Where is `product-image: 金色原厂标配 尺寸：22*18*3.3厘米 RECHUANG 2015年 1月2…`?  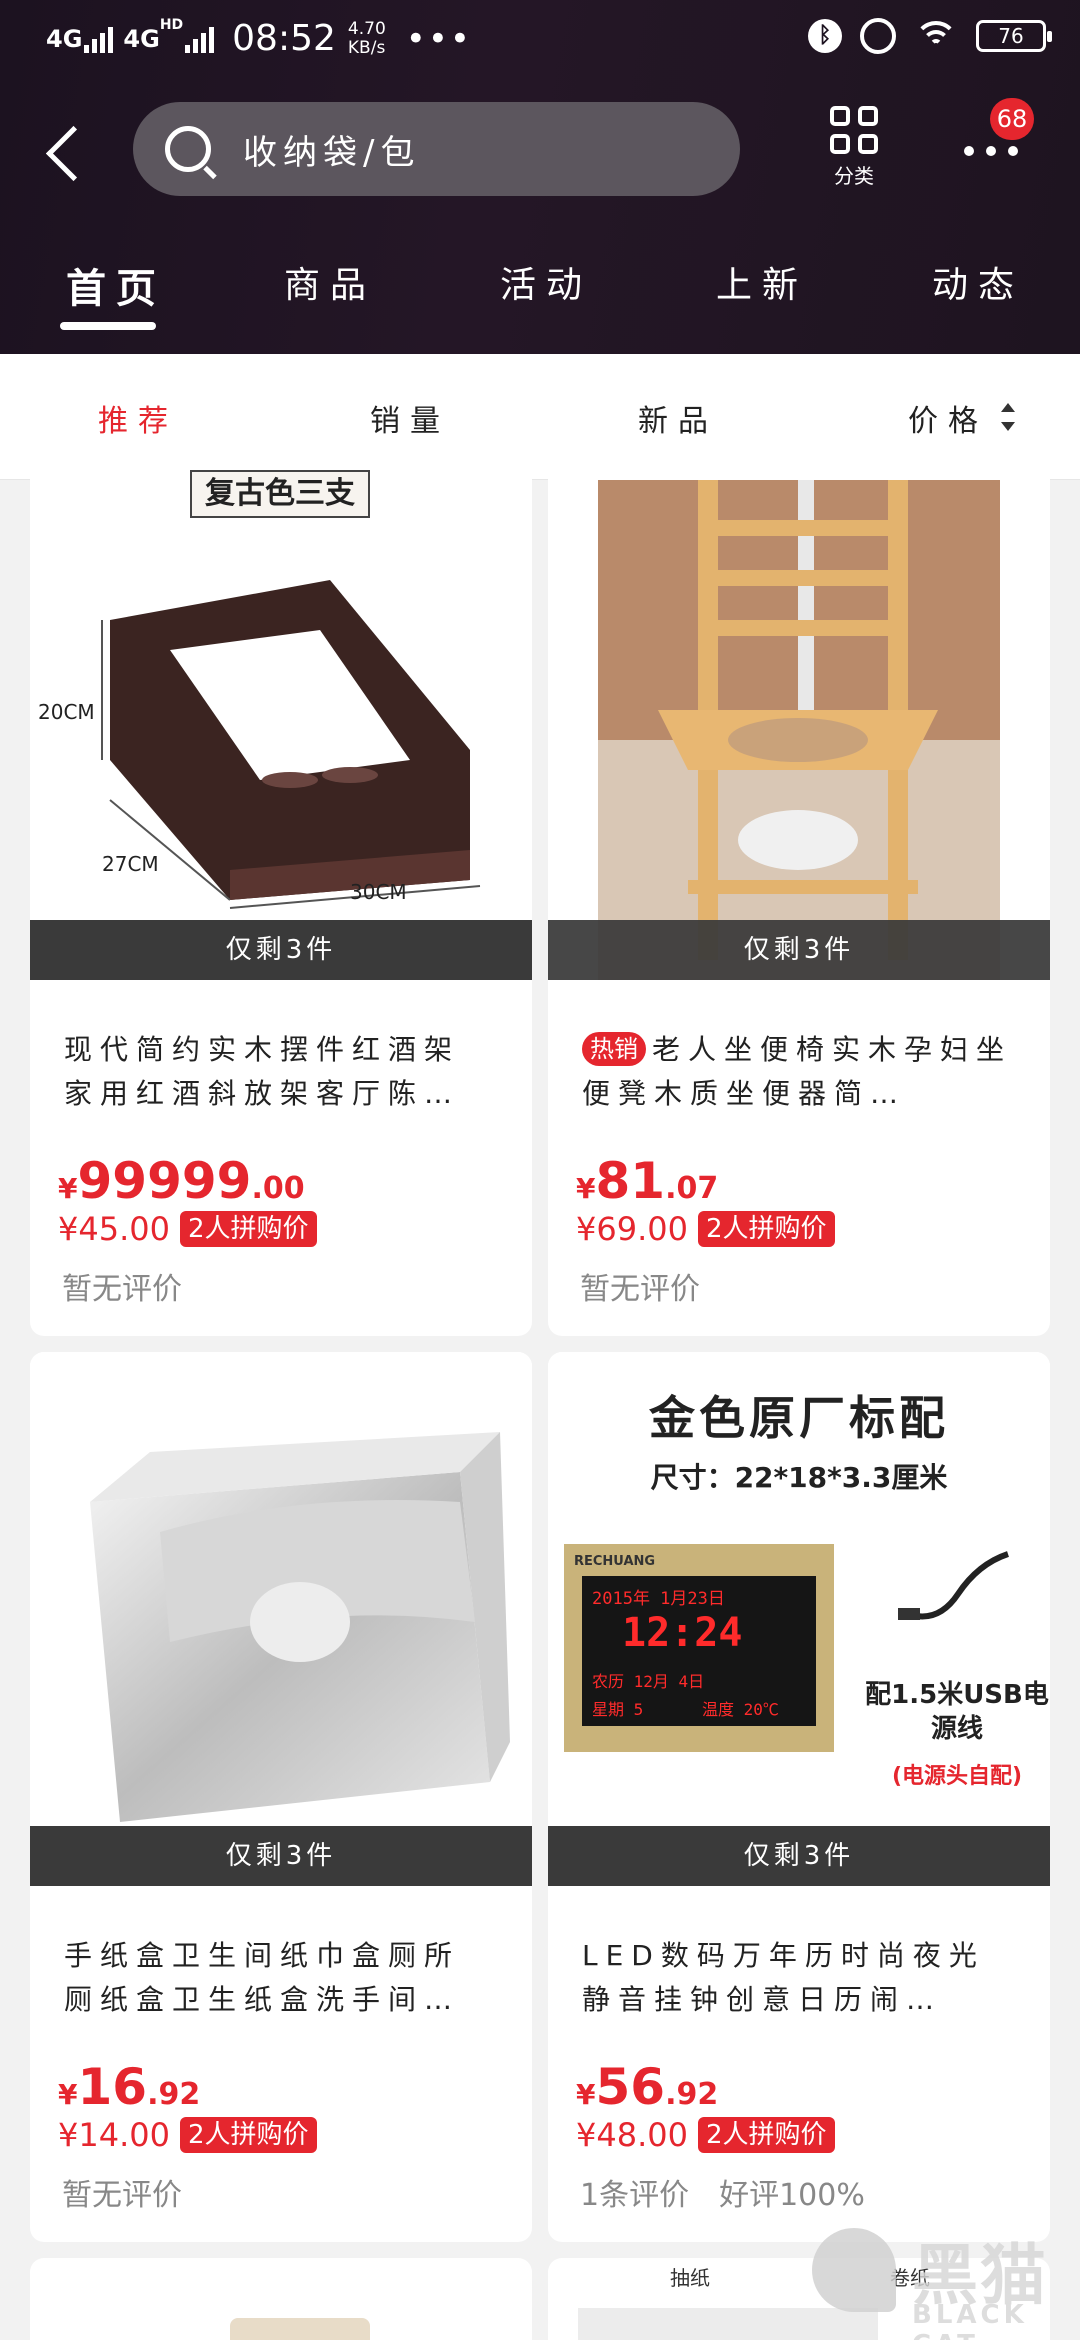 product-image: 金色原厂标配 尺寸：22*18*3.3厘米 RECHUANG 2015年 1月2… is located at coordinates (799, 1619).